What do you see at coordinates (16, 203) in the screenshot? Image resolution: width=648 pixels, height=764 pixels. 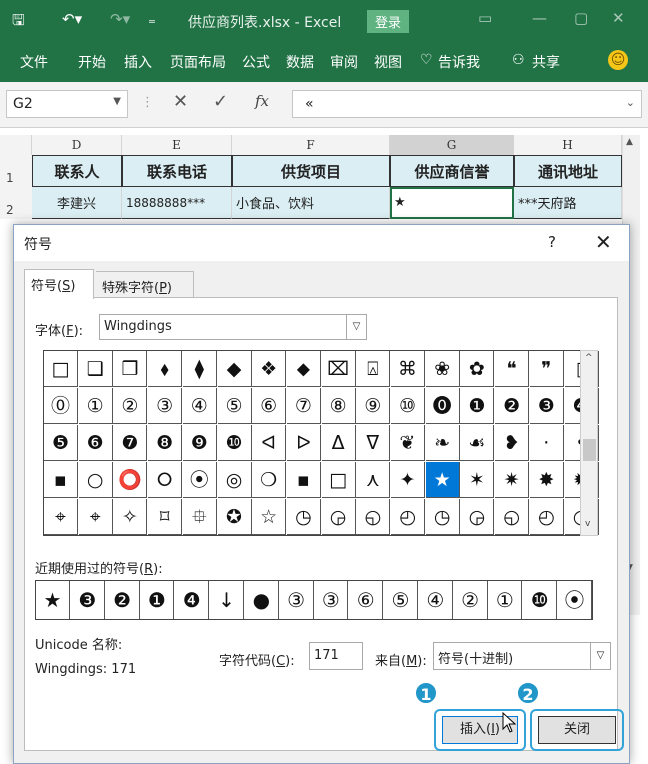 I see `row-header-2: 2` at bounding box center [16, 203].